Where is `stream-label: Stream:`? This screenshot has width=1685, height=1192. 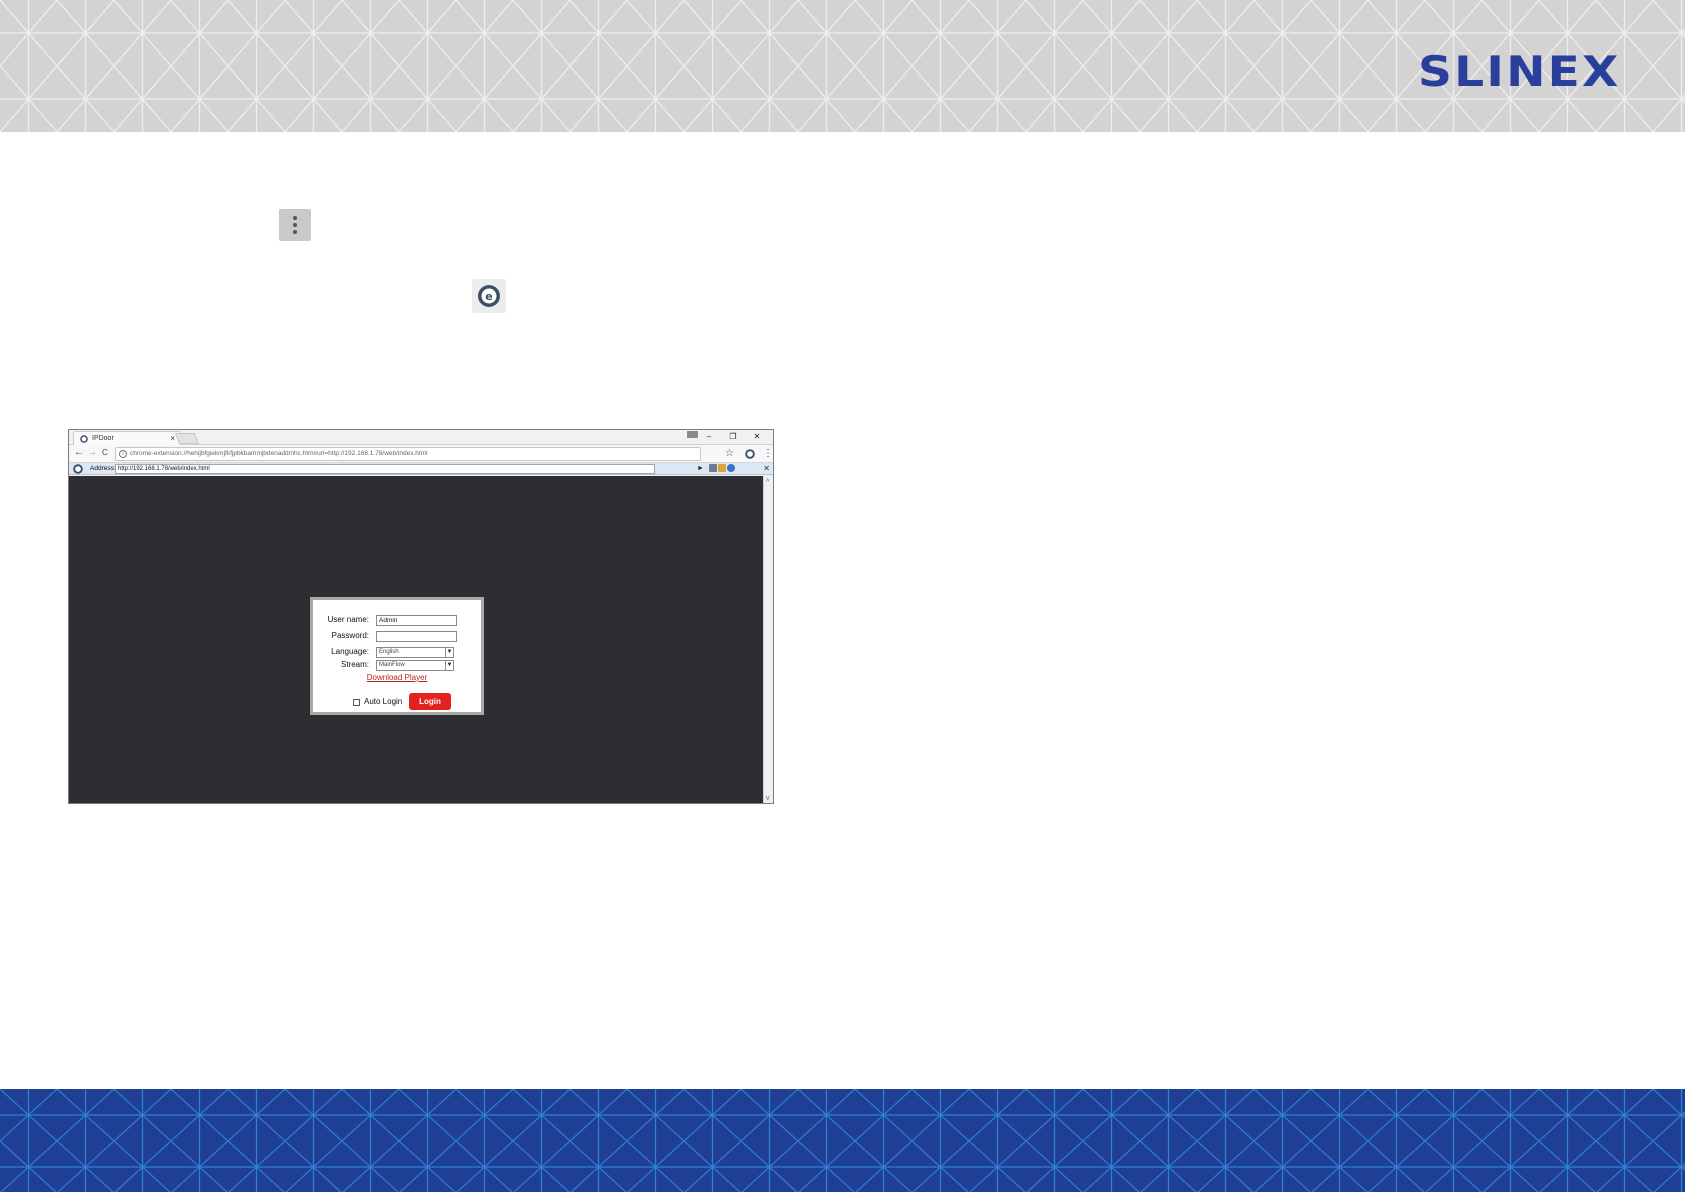
stream-label: Stream: is located at coordinates (354, 664).